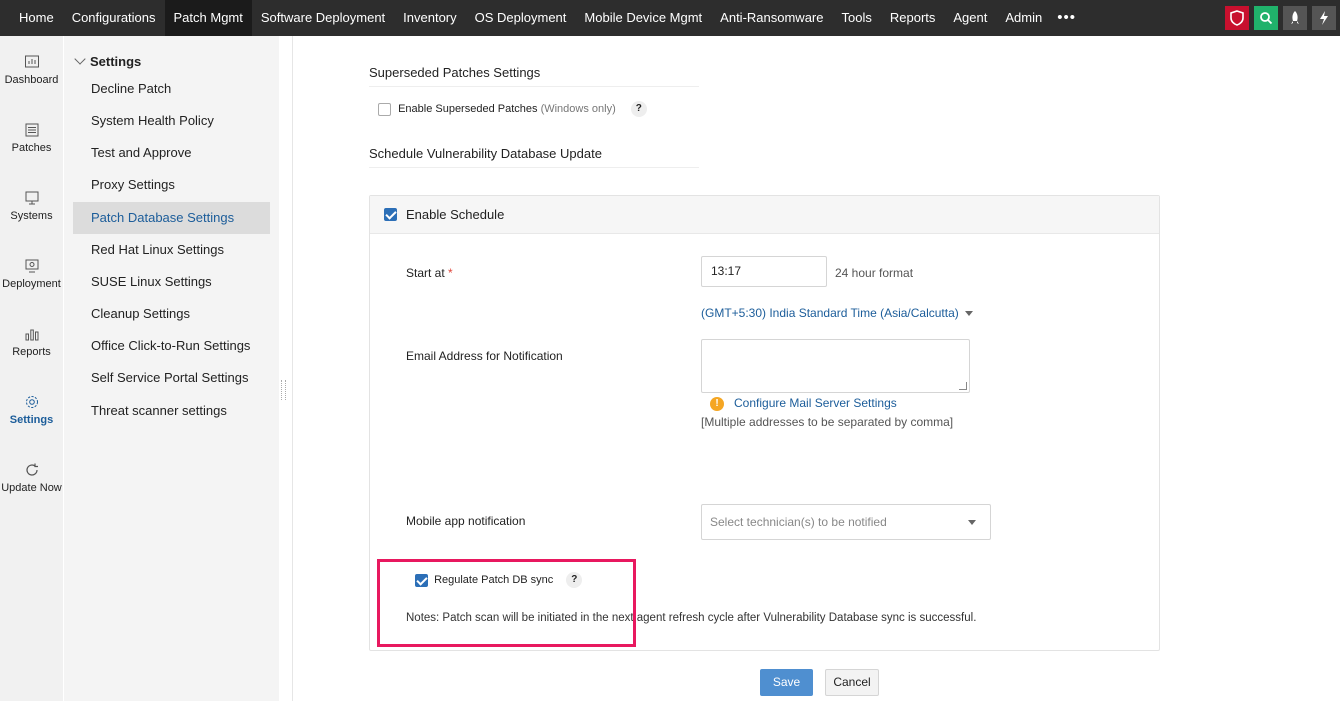  What do you see at coordinates (1023, 18) in the screenshot?
I see `nav-admin: Admin` at bounding box center [1023, 18].